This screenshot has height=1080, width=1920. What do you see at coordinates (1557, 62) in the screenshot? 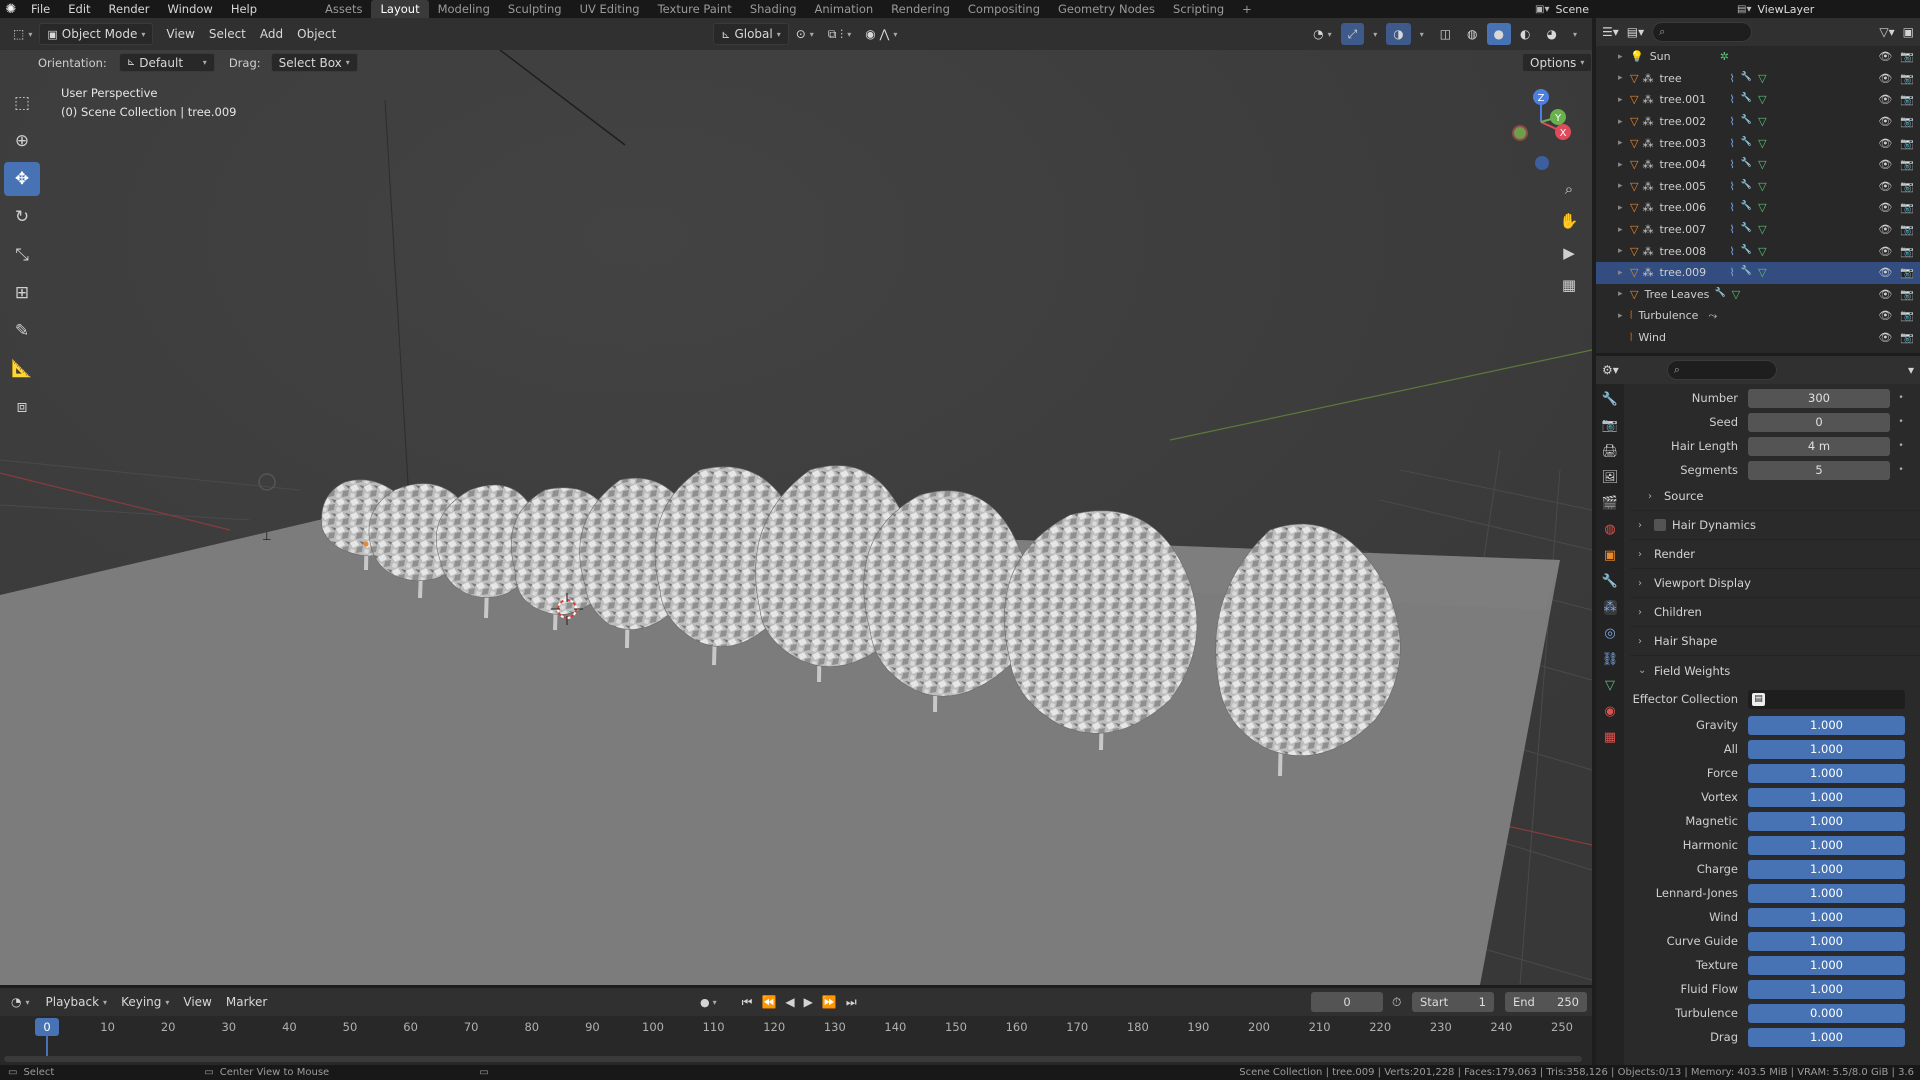
I see `options-dropdown: Options ▾` at bounding box center [1557, 62].